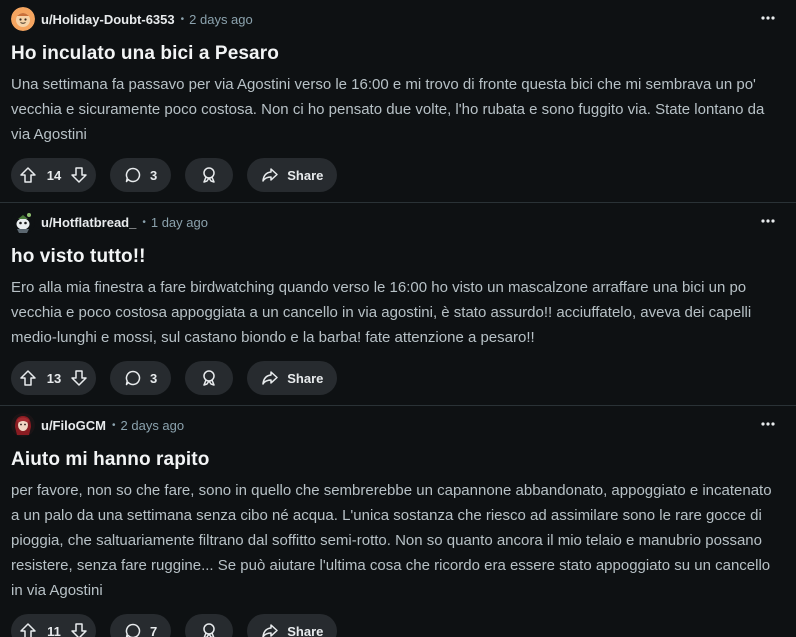 The height and width of the screenshot is (637, 796). I want to click on post-title: ho visto tutto!!, so click(397, 257).